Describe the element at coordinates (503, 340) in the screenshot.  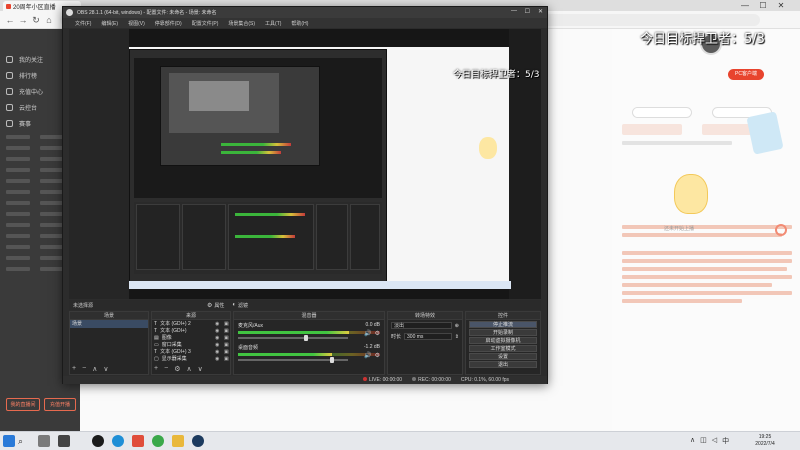
I see `virtual-camera-button: 启动虚拟摄像机` at that location.